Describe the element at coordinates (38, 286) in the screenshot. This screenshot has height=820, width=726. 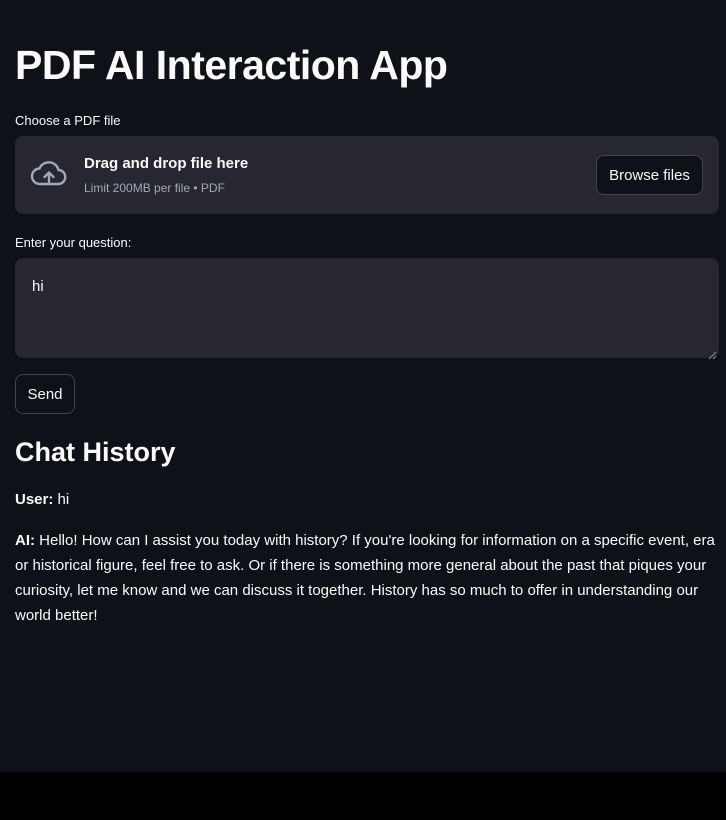
I see `question-input-value: hi` at that location.